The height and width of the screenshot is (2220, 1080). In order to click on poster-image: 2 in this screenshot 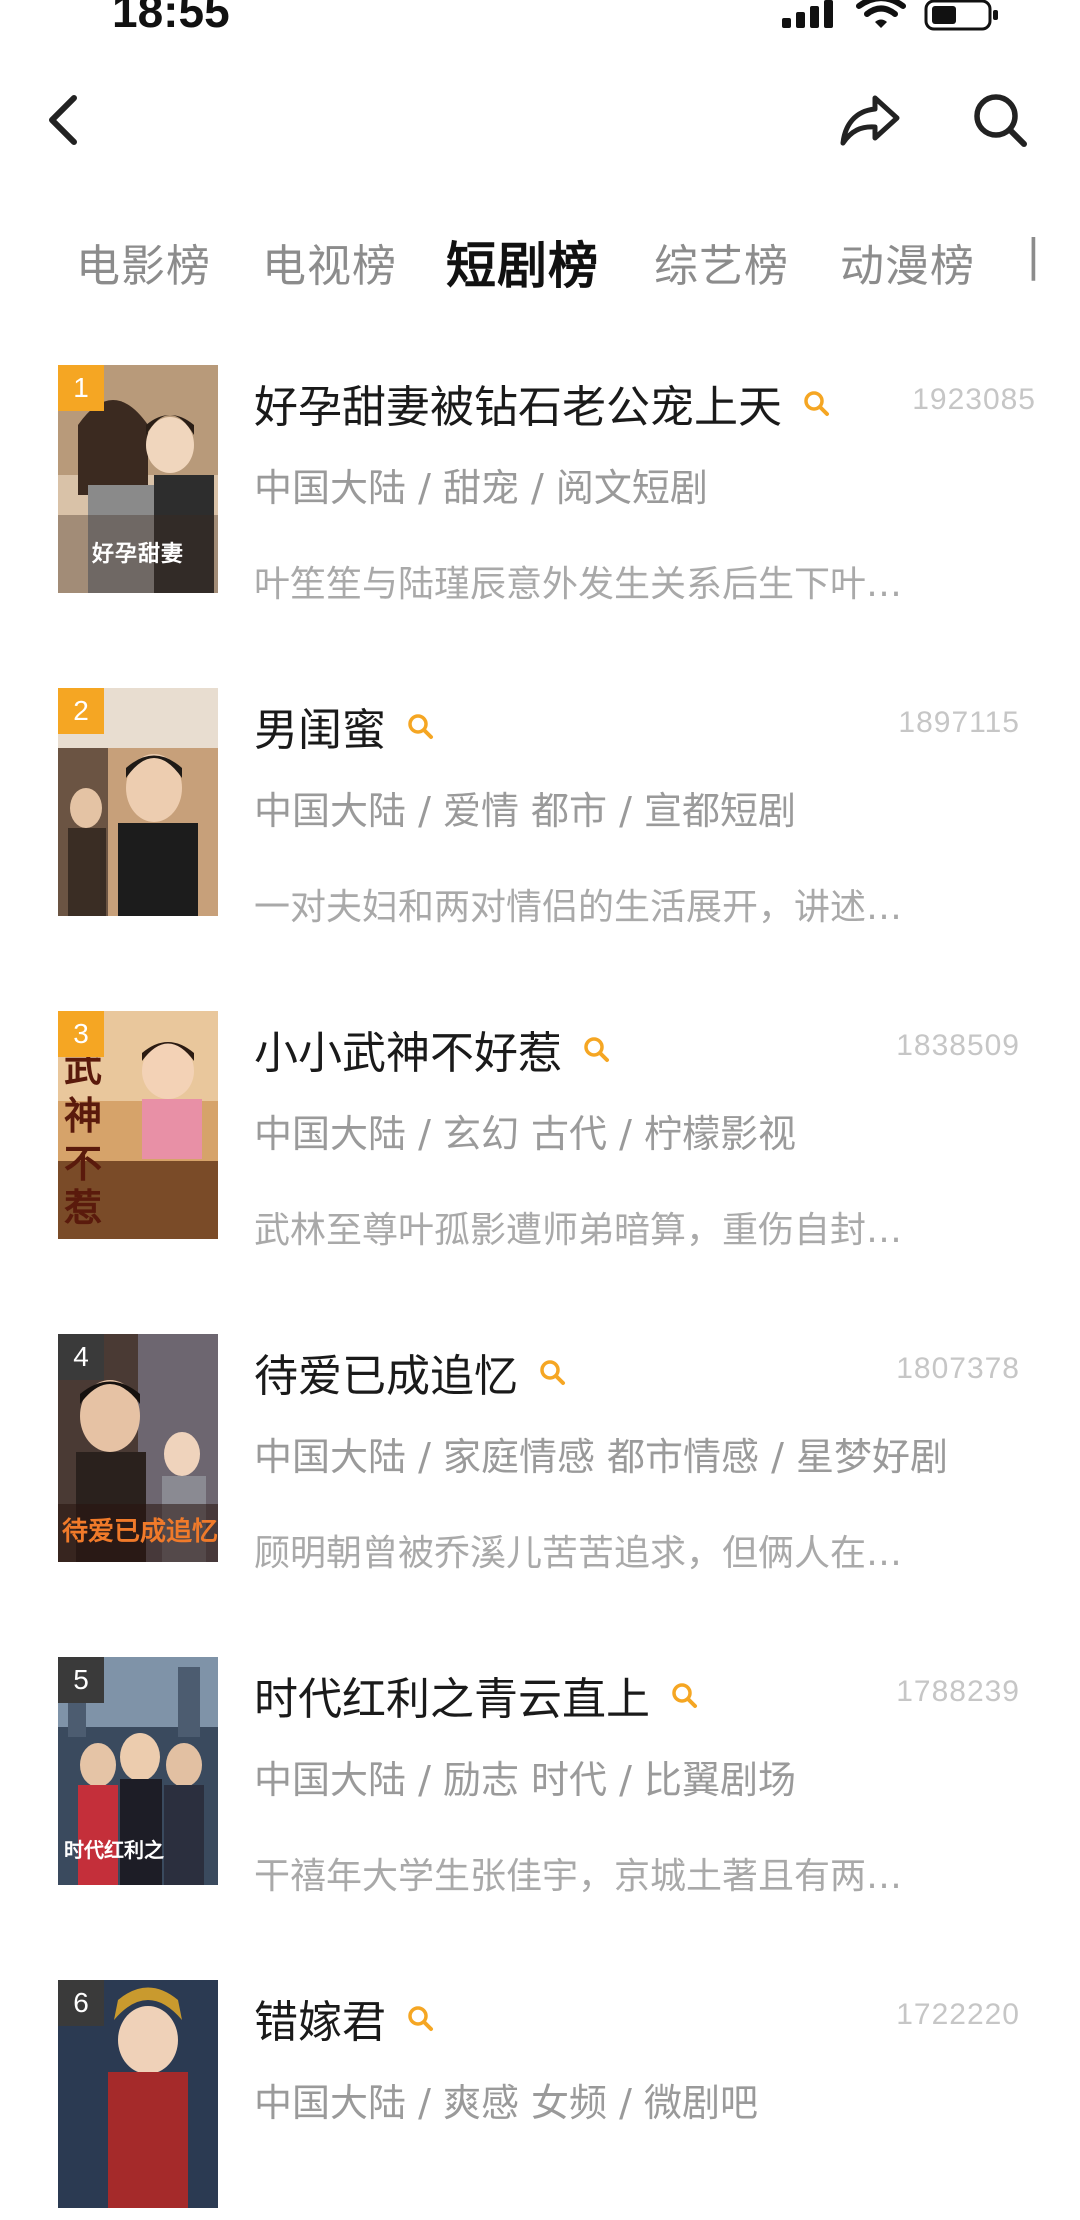, I will do `click(138, 802)`.